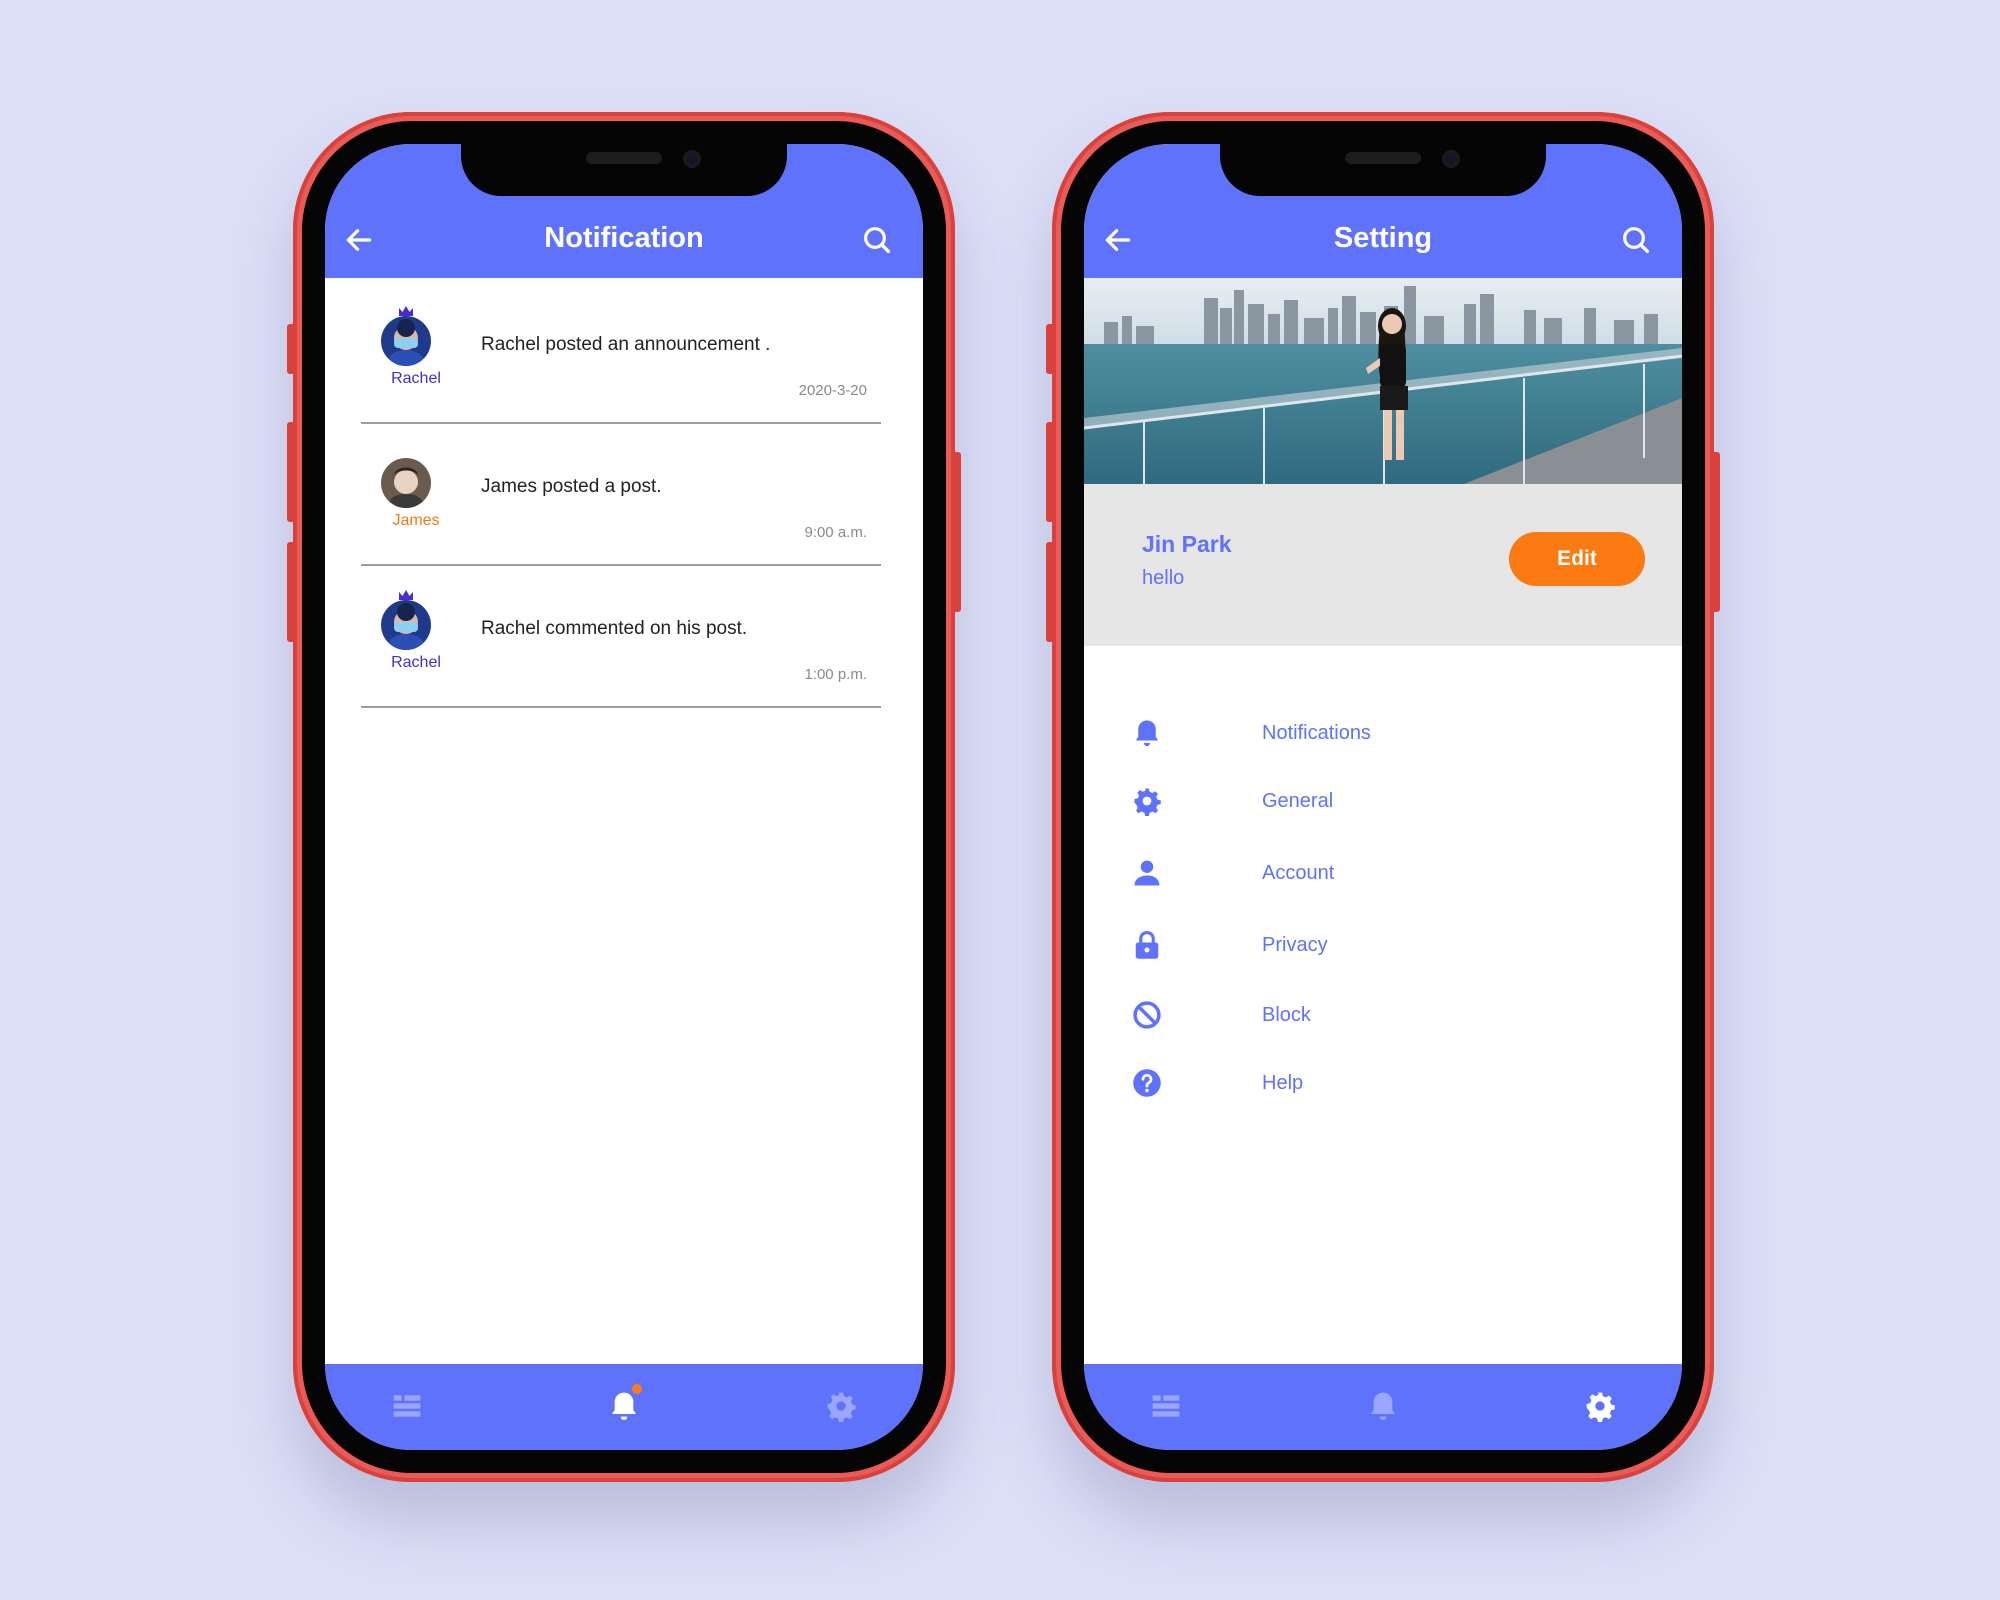 Image resolution: width=2000 pixels, height=1600 pixels. I want to click on menu-item-notifications: Notifications, so click(1372, 734).